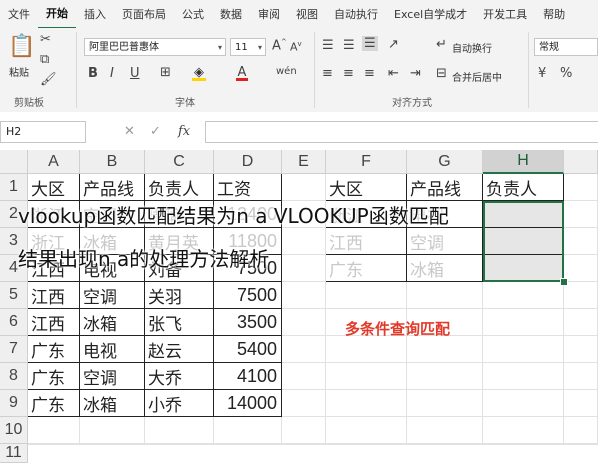 This screenshot has width=598, height=463. I want to click on row-header: 8, so click(14, 376).